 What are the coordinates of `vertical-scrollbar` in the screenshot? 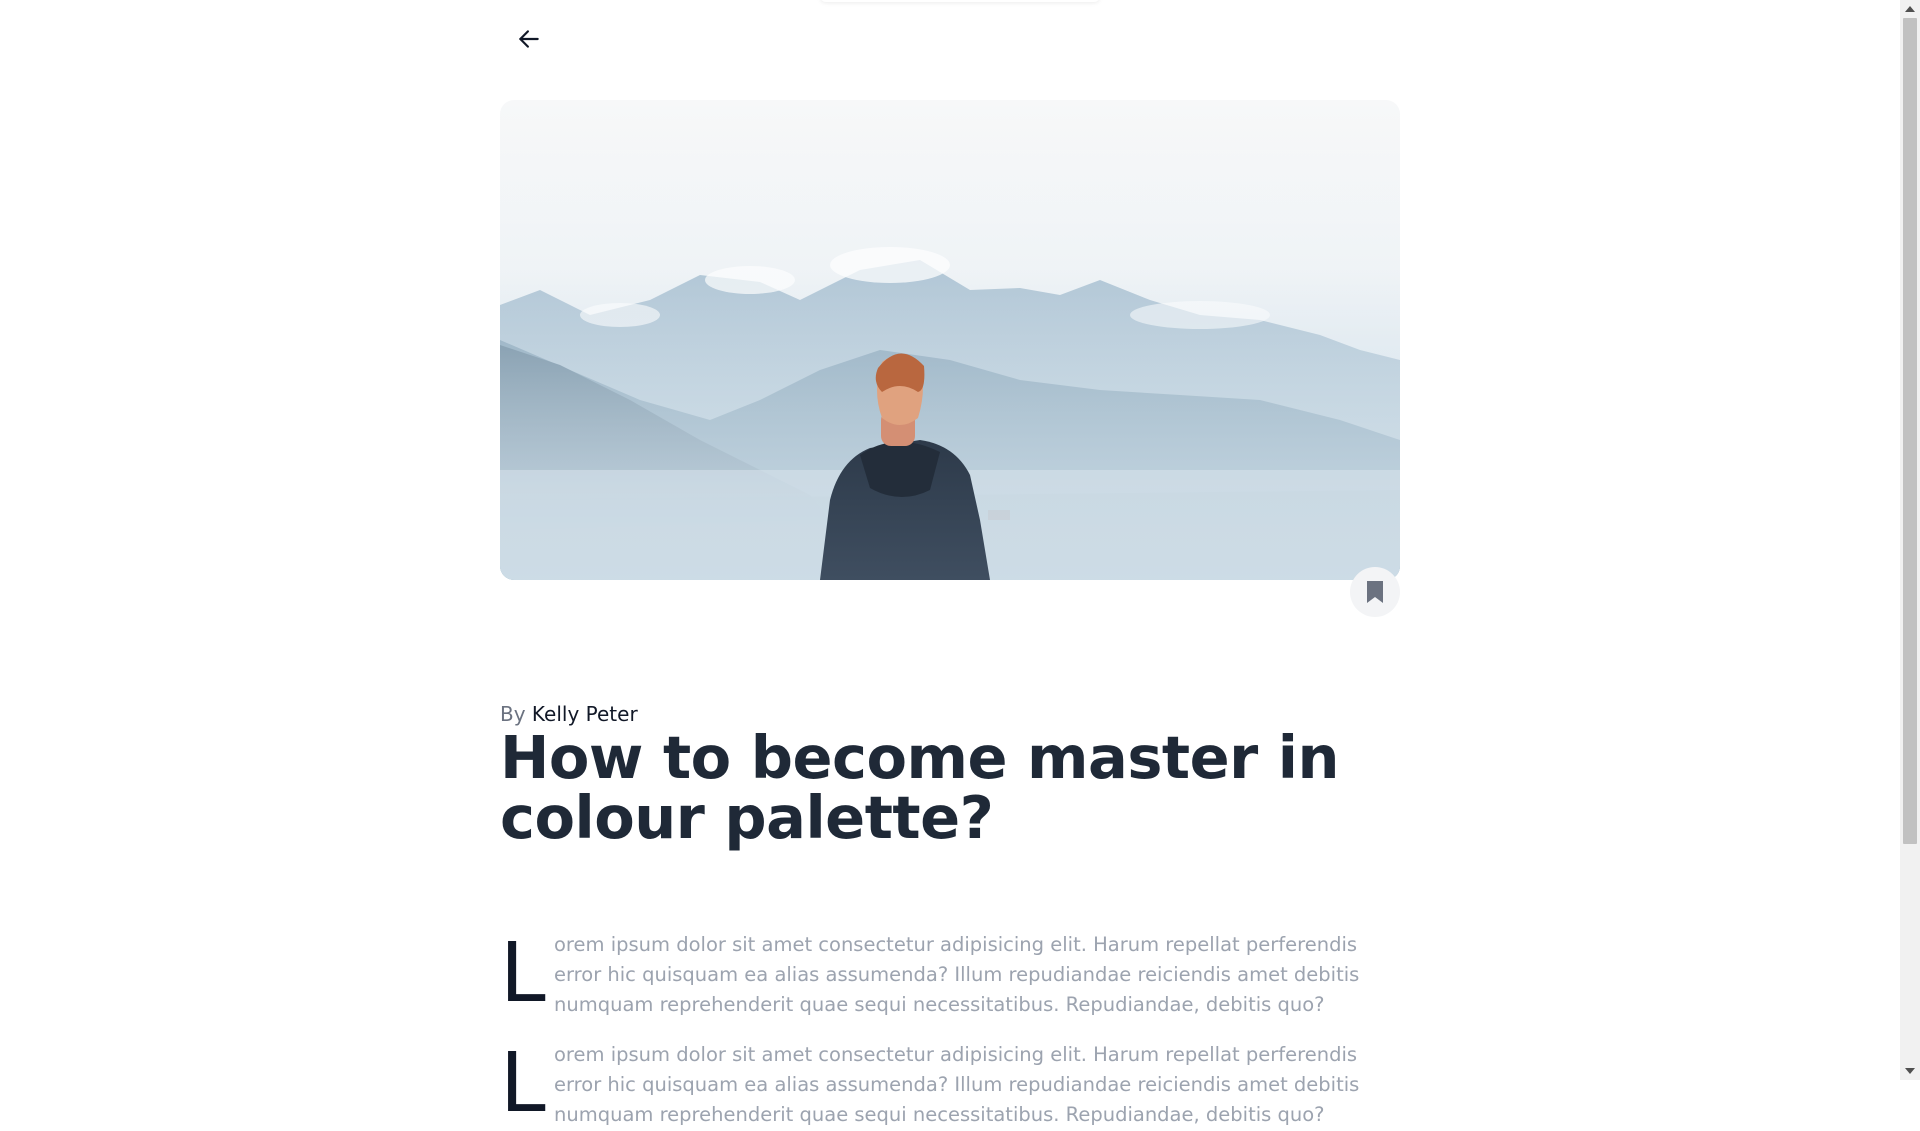 It's located at (1910, 540).